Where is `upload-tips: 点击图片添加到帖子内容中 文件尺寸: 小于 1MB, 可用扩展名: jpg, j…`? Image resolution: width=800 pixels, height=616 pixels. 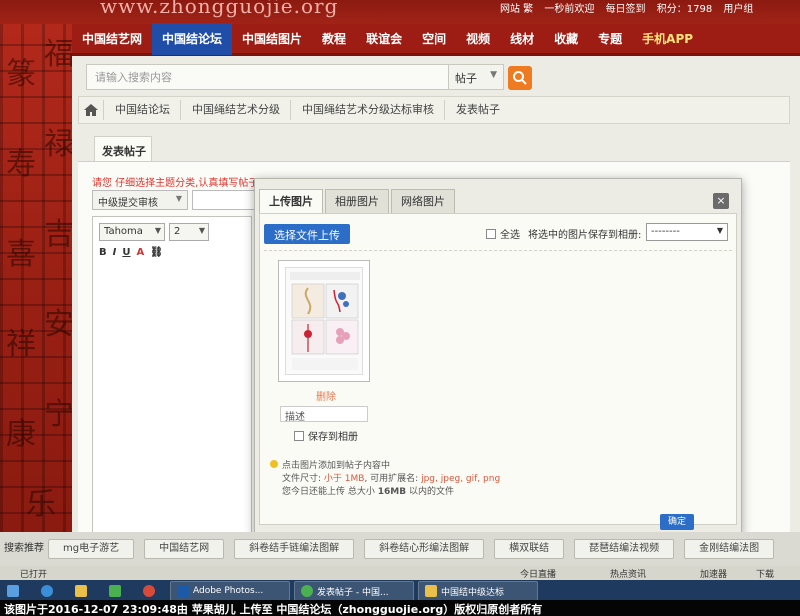 upload-tips: 点击图片添加到帖子内容中 文件尺寸: 小于 1MB, 可用扩展名: jpg, j… is located at coordinates (385, 479).